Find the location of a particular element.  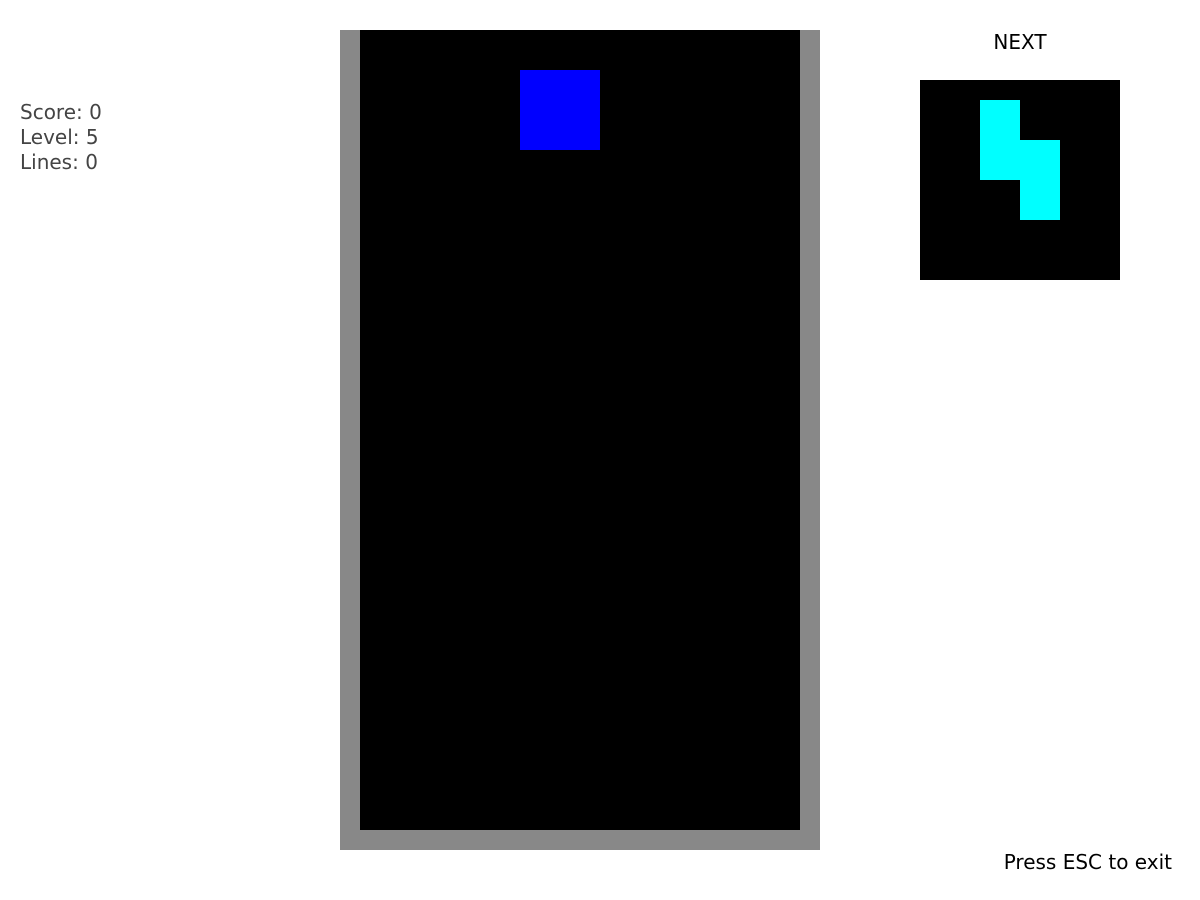

level-label: Level: 5 is located at coordinates (59, 137).